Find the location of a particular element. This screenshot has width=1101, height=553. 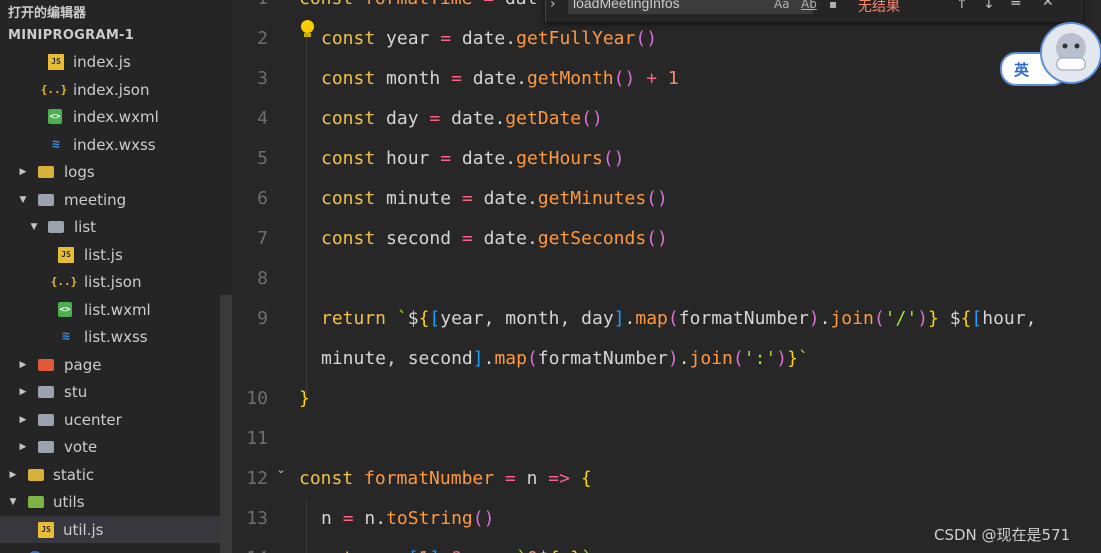

tree-item-label: index.json is located at coordinates (111, 89).